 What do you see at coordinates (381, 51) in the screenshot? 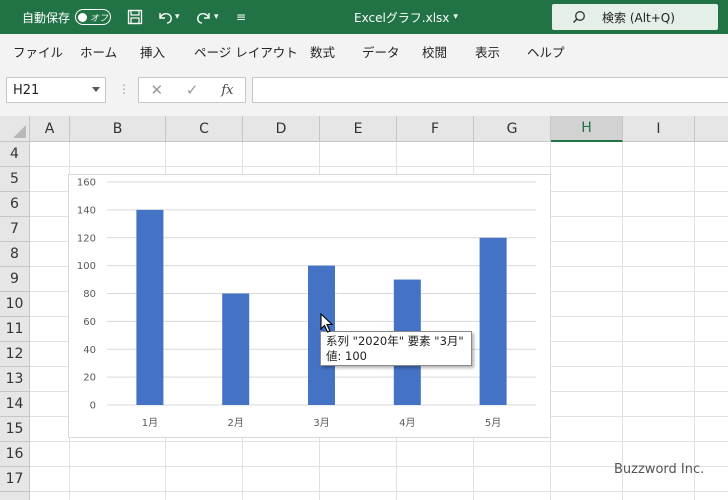
I see `tab-data: データ` at bounding box center [381, 51].